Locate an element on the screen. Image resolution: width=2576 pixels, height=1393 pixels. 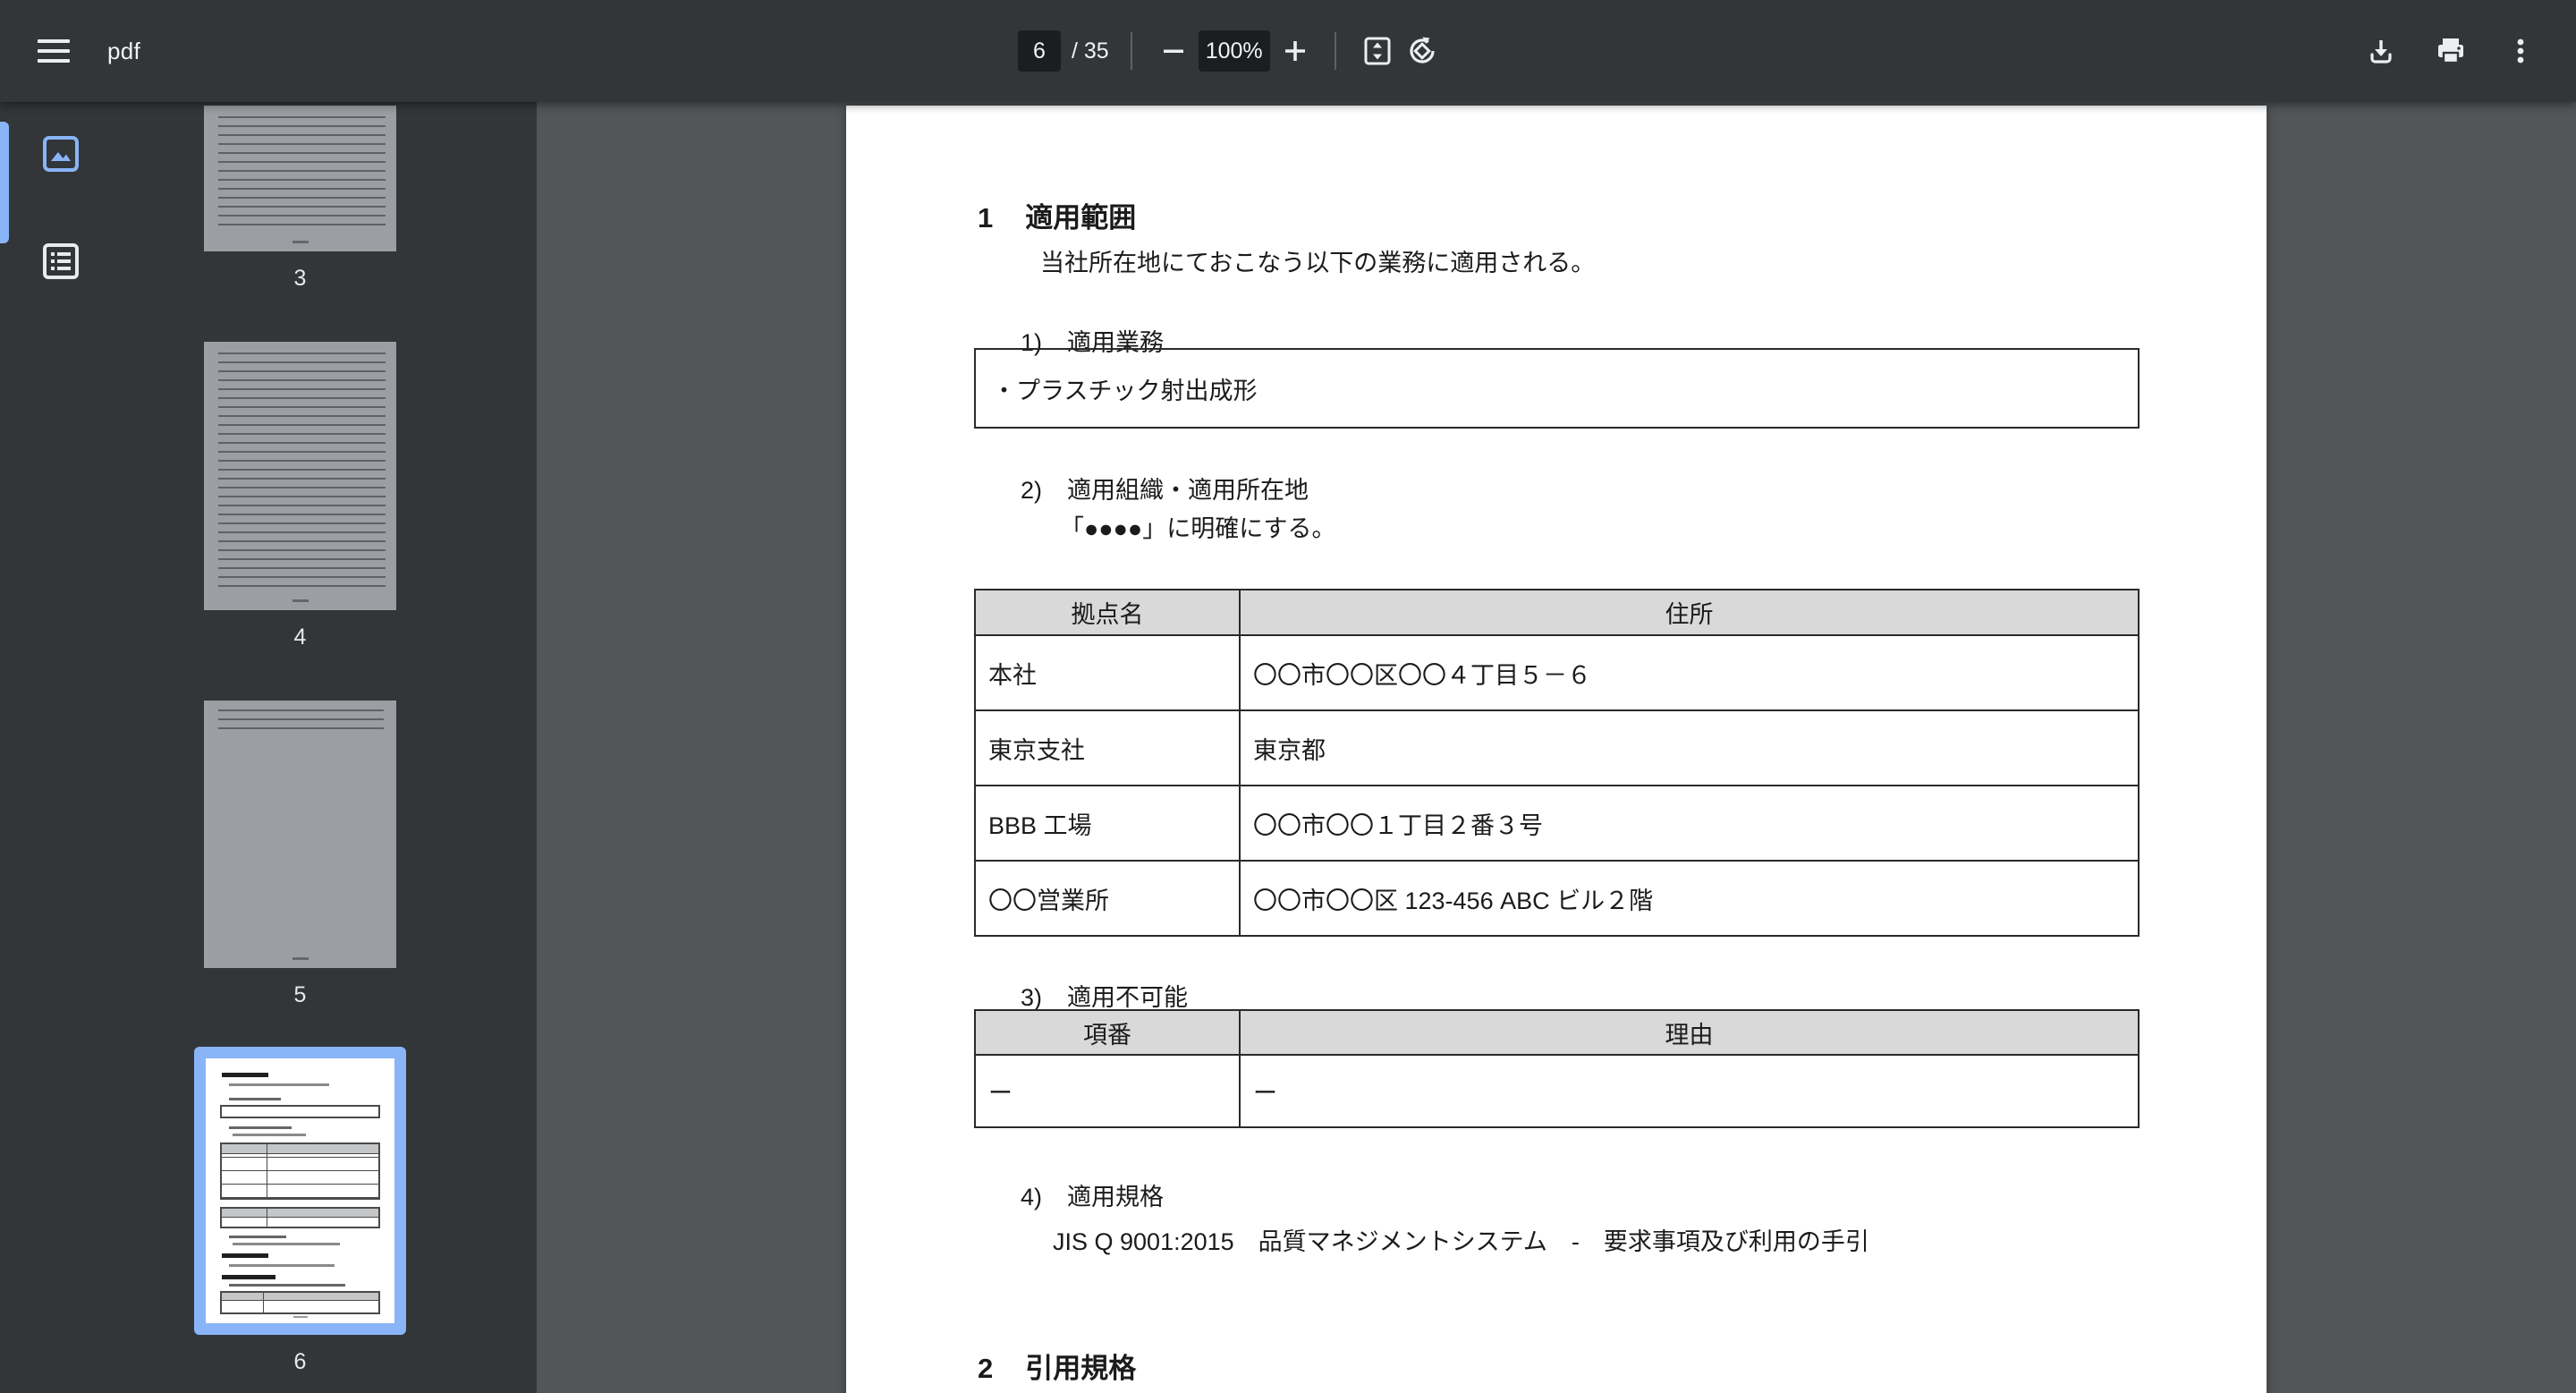
toolbar-right is located at coordinates (2453, 51).